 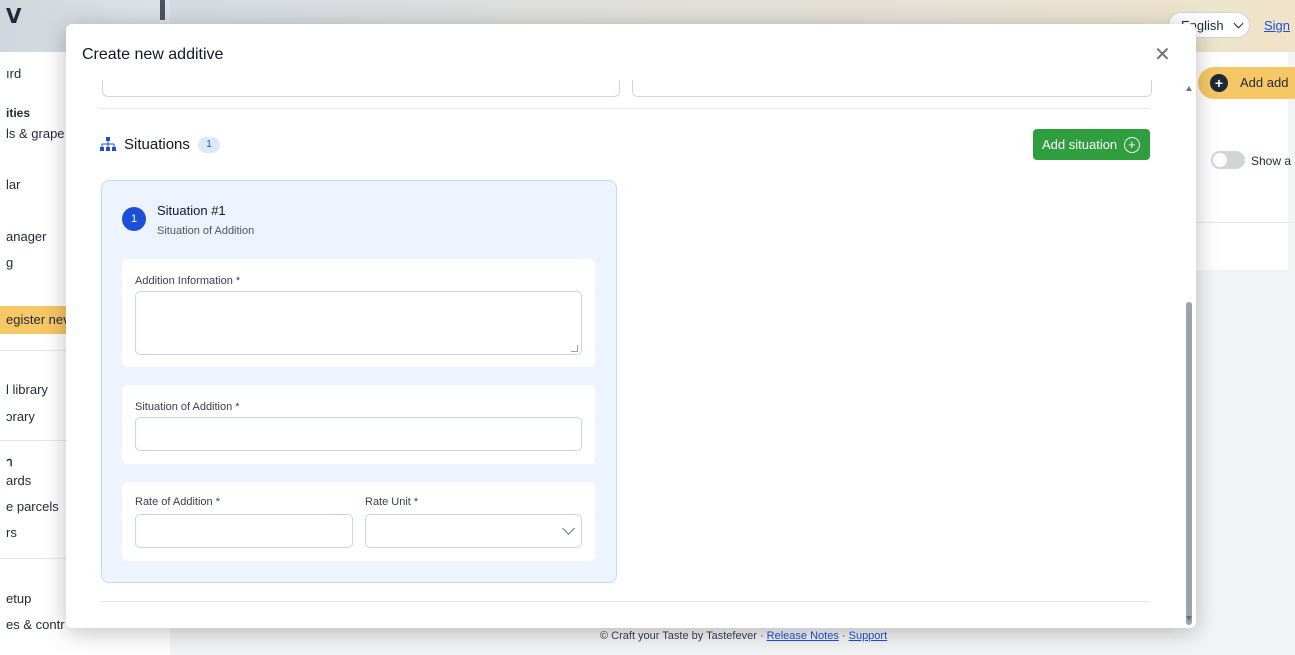 I want to click on sidebar-register-new-button: egister nev, so click(x=35, y=320).